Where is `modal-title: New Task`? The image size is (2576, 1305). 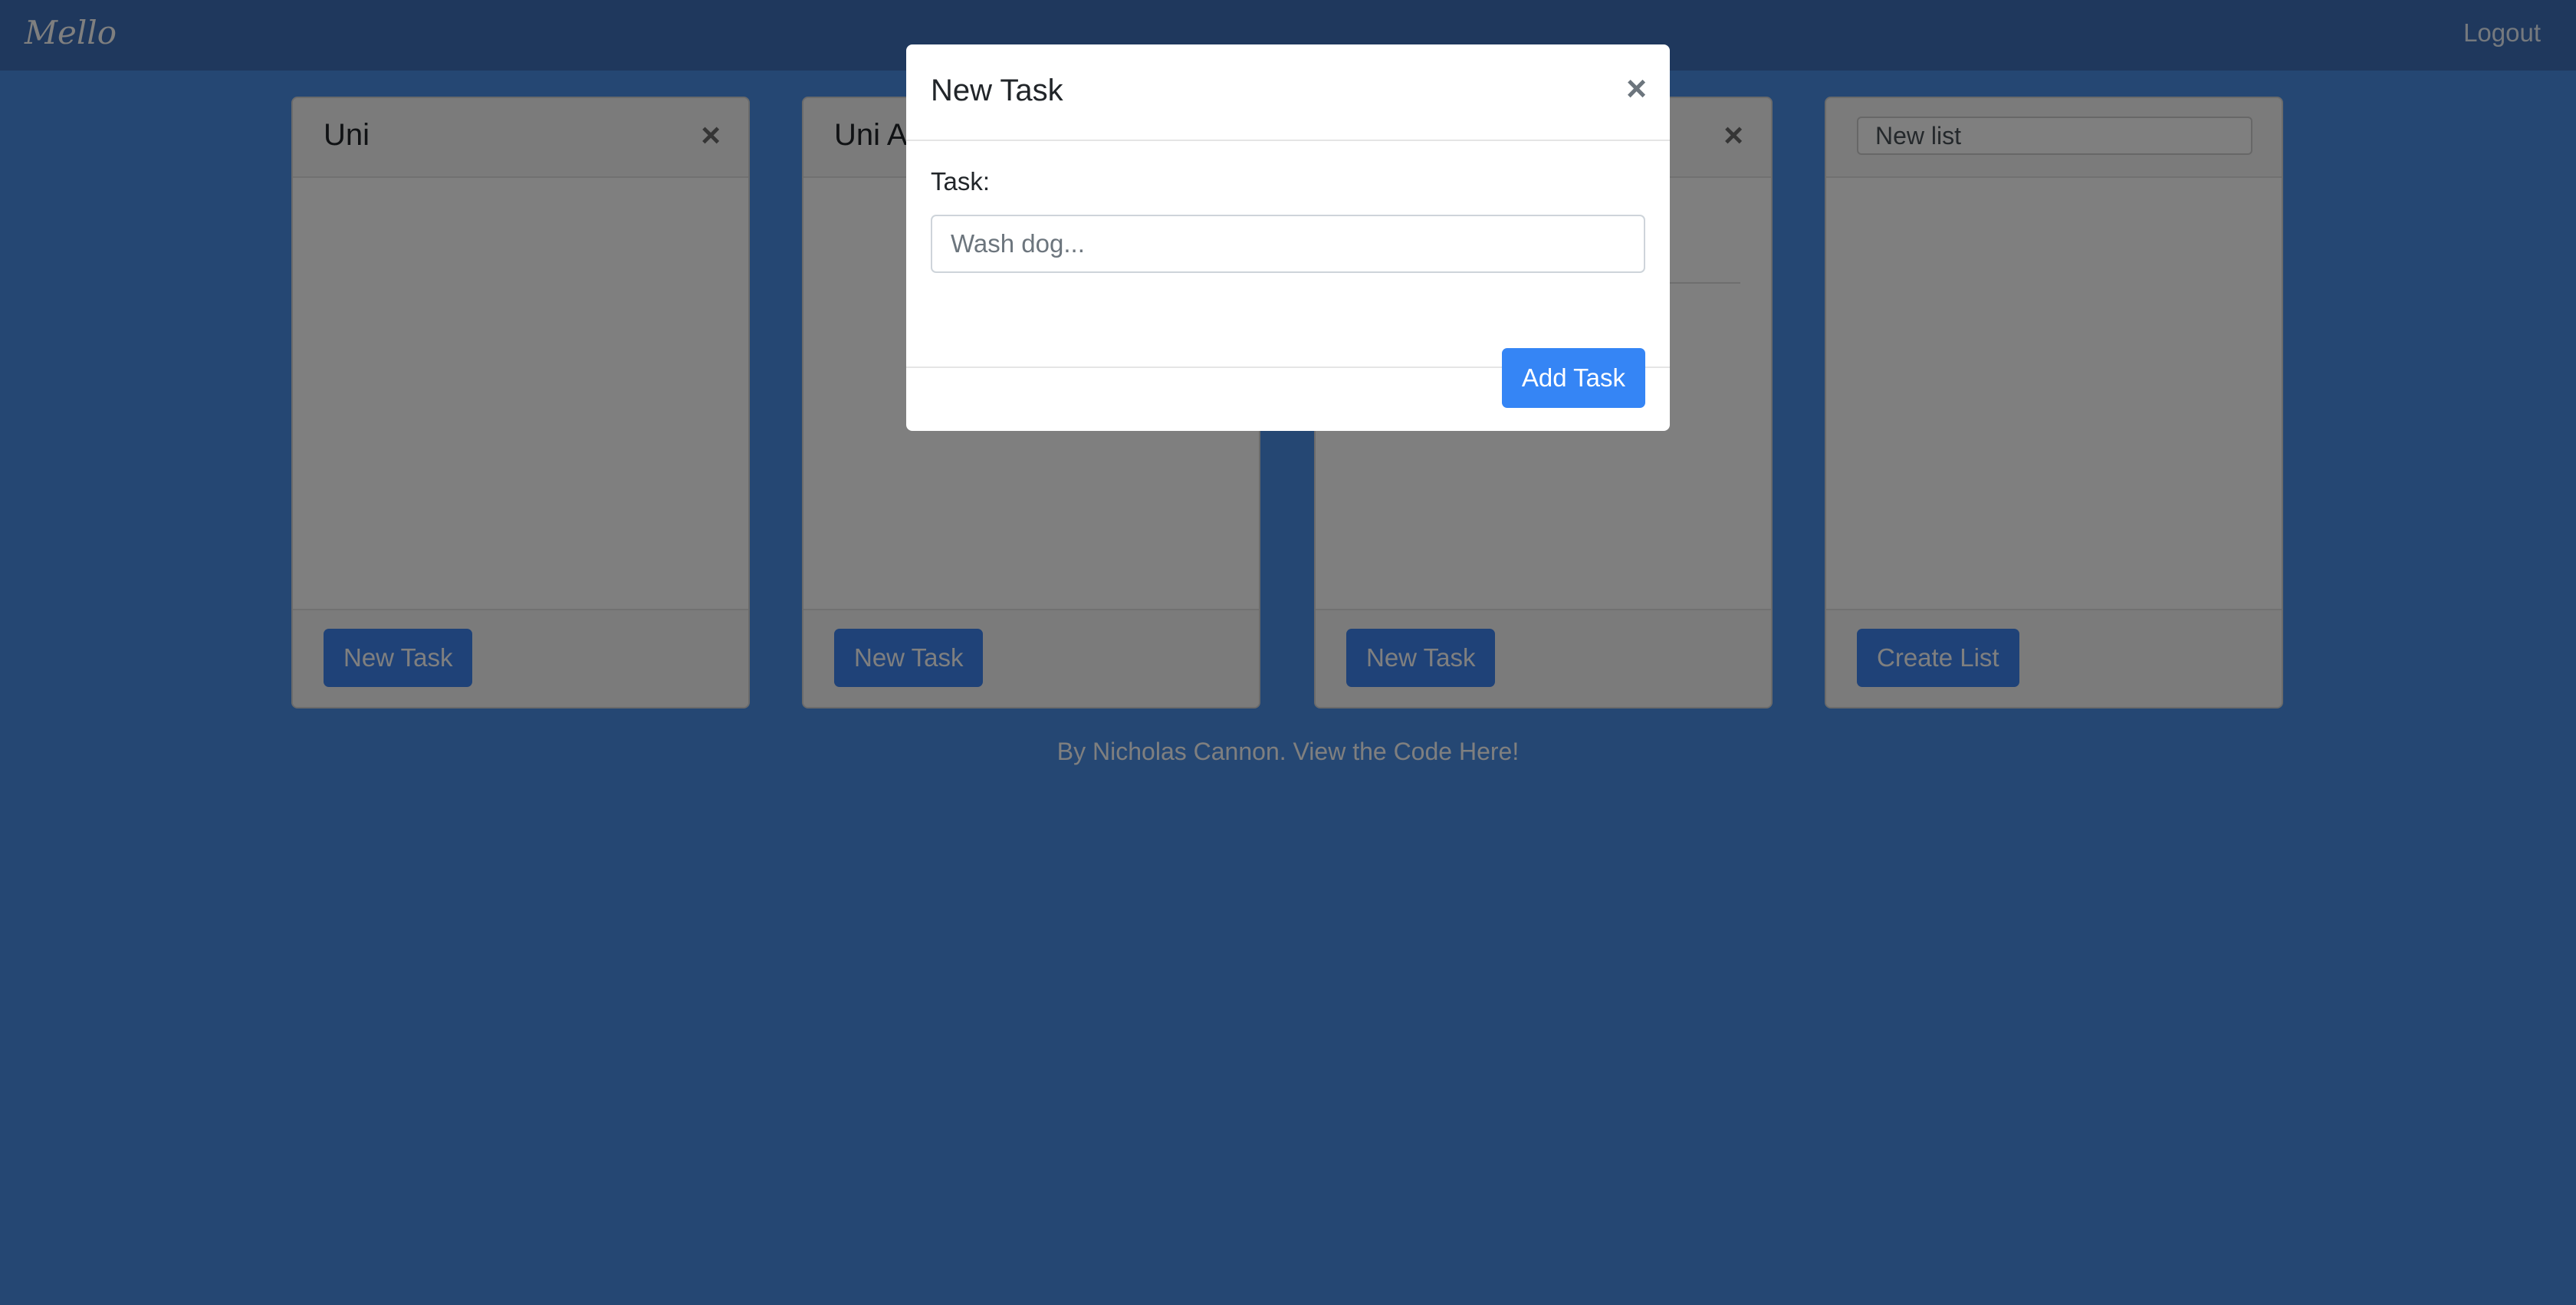 modal-title: New Task is located at coordinates (997, 90).